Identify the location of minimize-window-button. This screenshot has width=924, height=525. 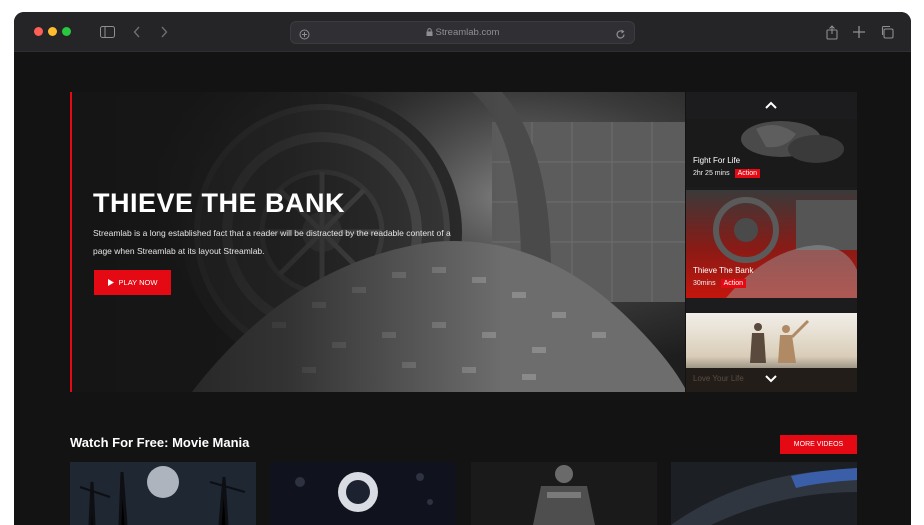
(52, 31).